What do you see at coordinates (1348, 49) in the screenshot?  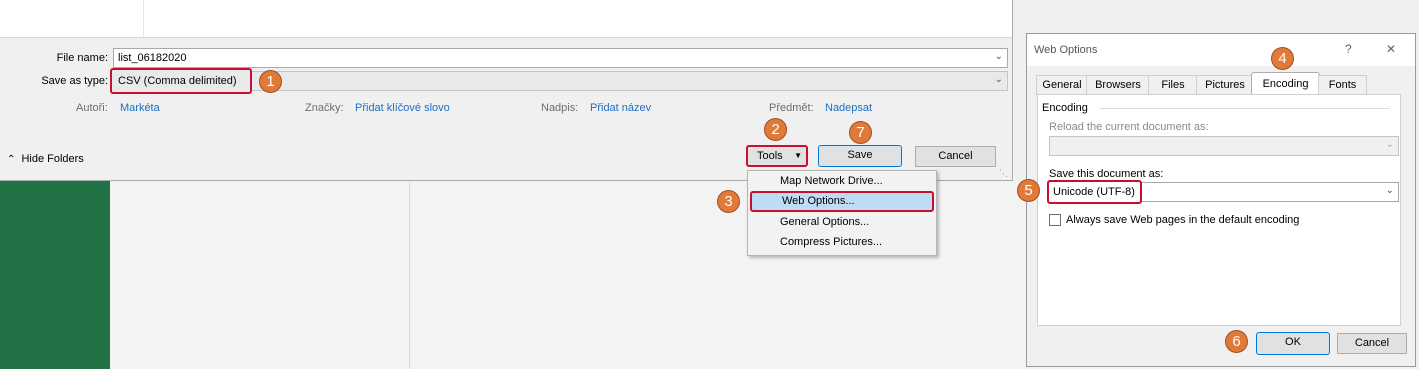 I see `help-icon: ?` at bounding box center [1348, 49].